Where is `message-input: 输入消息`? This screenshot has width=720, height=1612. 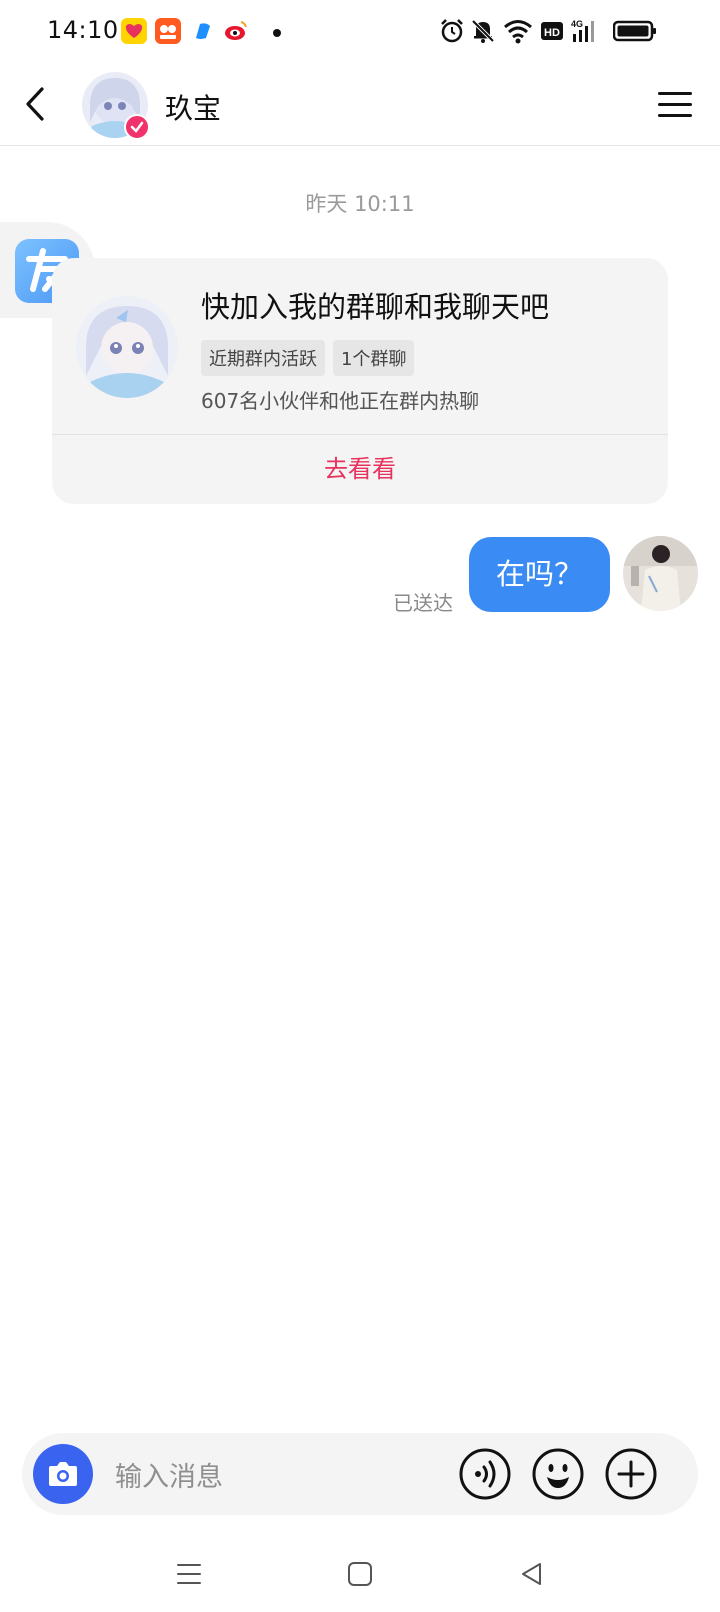 message-input: 输入消息 is located at coordinates (169, 1474).